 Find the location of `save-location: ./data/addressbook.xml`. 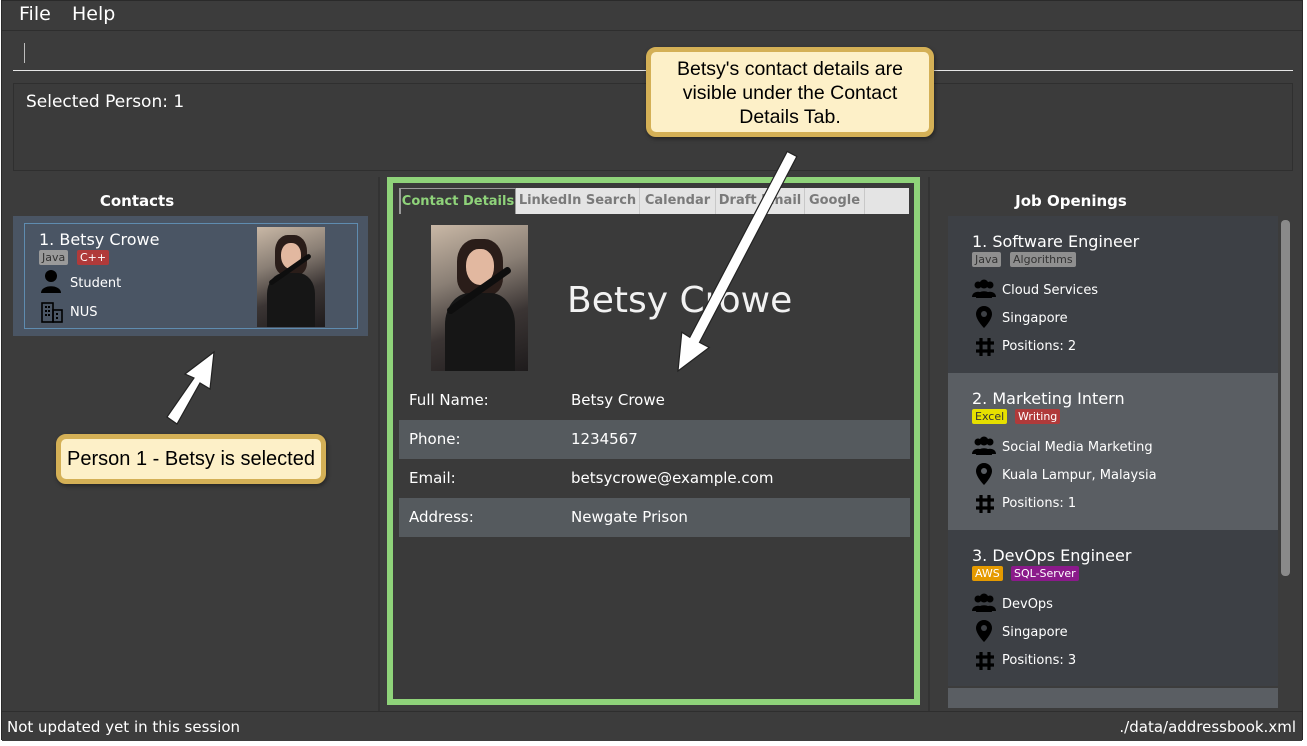

save-location: ./data/addressbook.xml is located at coordinates (1207, 727).